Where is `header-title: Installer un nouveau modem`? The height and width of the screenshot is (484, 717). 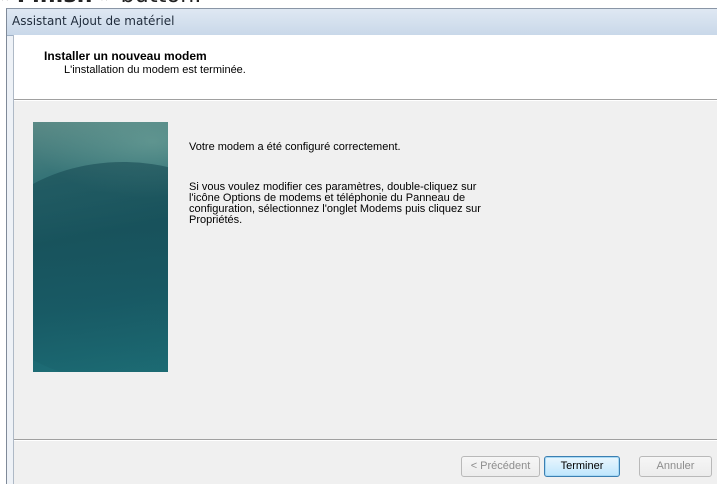
header-title: Installer un nouveau modem is located at coordinates (125, 56).